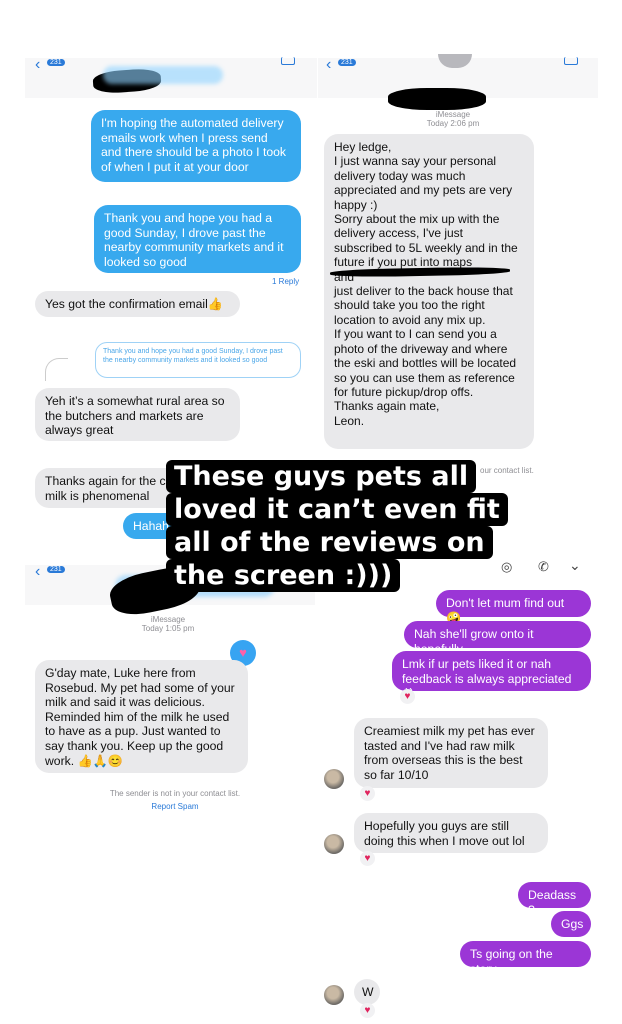  Describe the element at coordinates (513, 607) in the screenshot. I see `message-bubble: Don't let mum find out 🤪` at that location.